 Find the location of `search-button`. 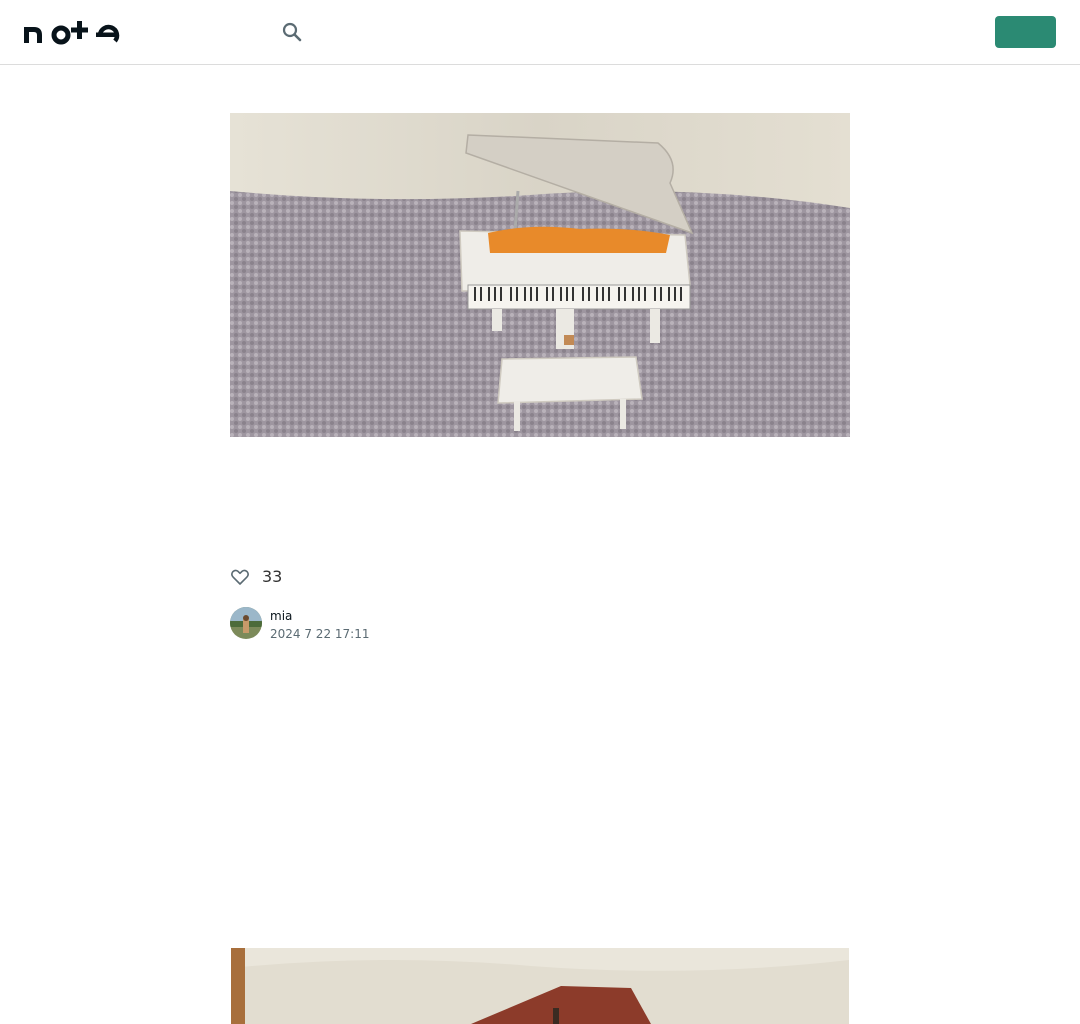

search-button is located at coordinates (292, 32).